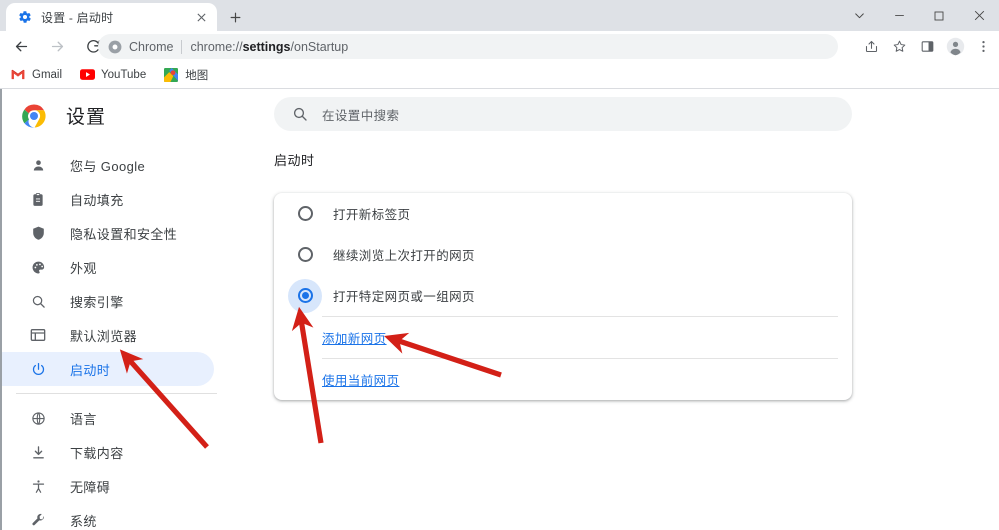 The height and width of the screenshot is (530, 999). I want to click on chrome-icon, so click(115, 47).